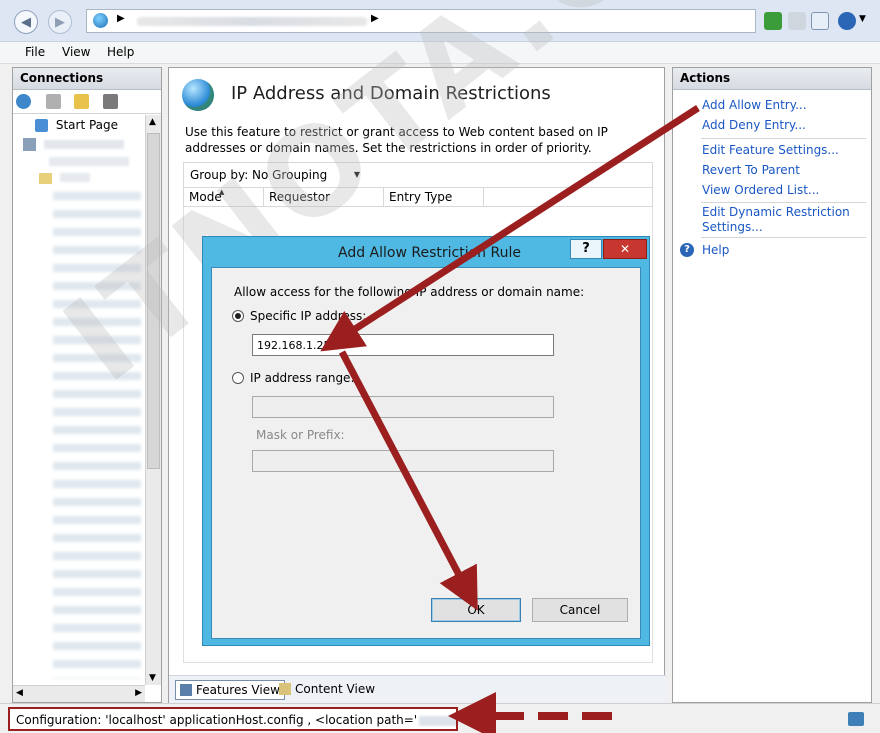 The image size is (880, 733). What do you see at coordinates (403, 345) in the screenshot?
I see `specific-ip-input` at bounding box center [403, 345].